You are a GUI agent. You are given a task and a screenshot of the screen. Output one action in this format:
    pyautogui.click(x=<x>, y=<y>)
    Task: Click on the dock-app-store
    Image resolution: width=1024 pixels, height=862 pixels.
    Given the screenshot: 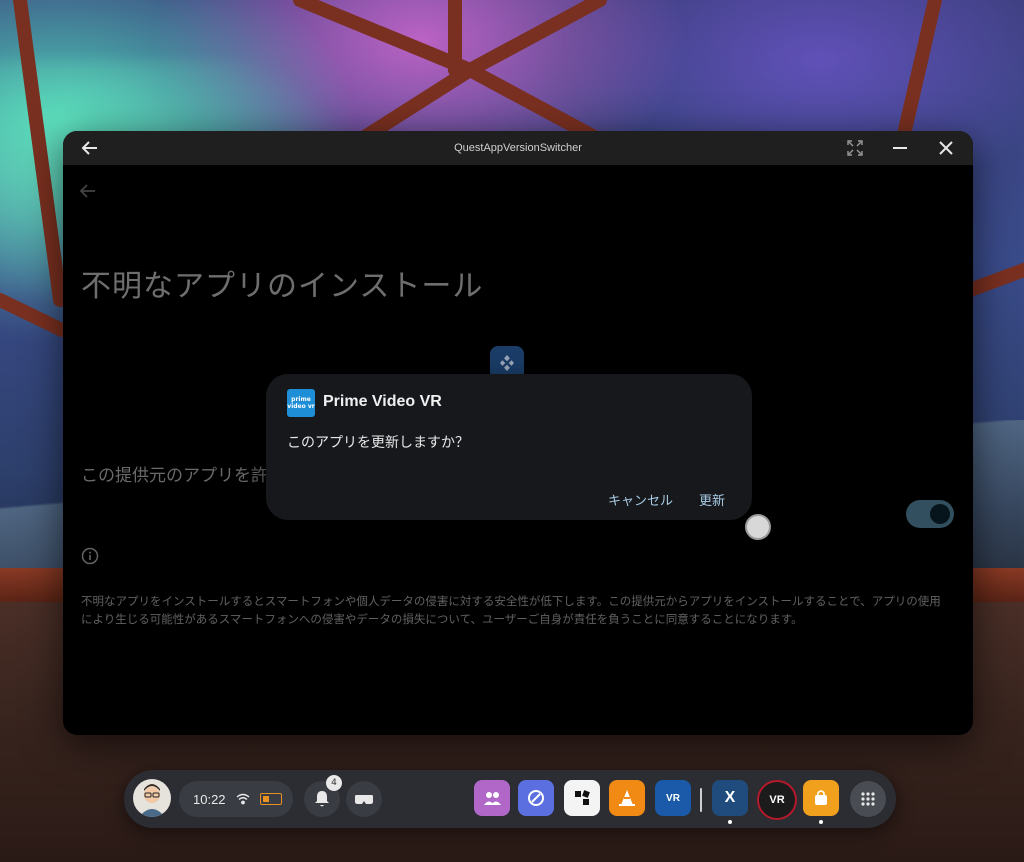 What is the action you would take?
    pyautogui.click(x=821, y=798)
    